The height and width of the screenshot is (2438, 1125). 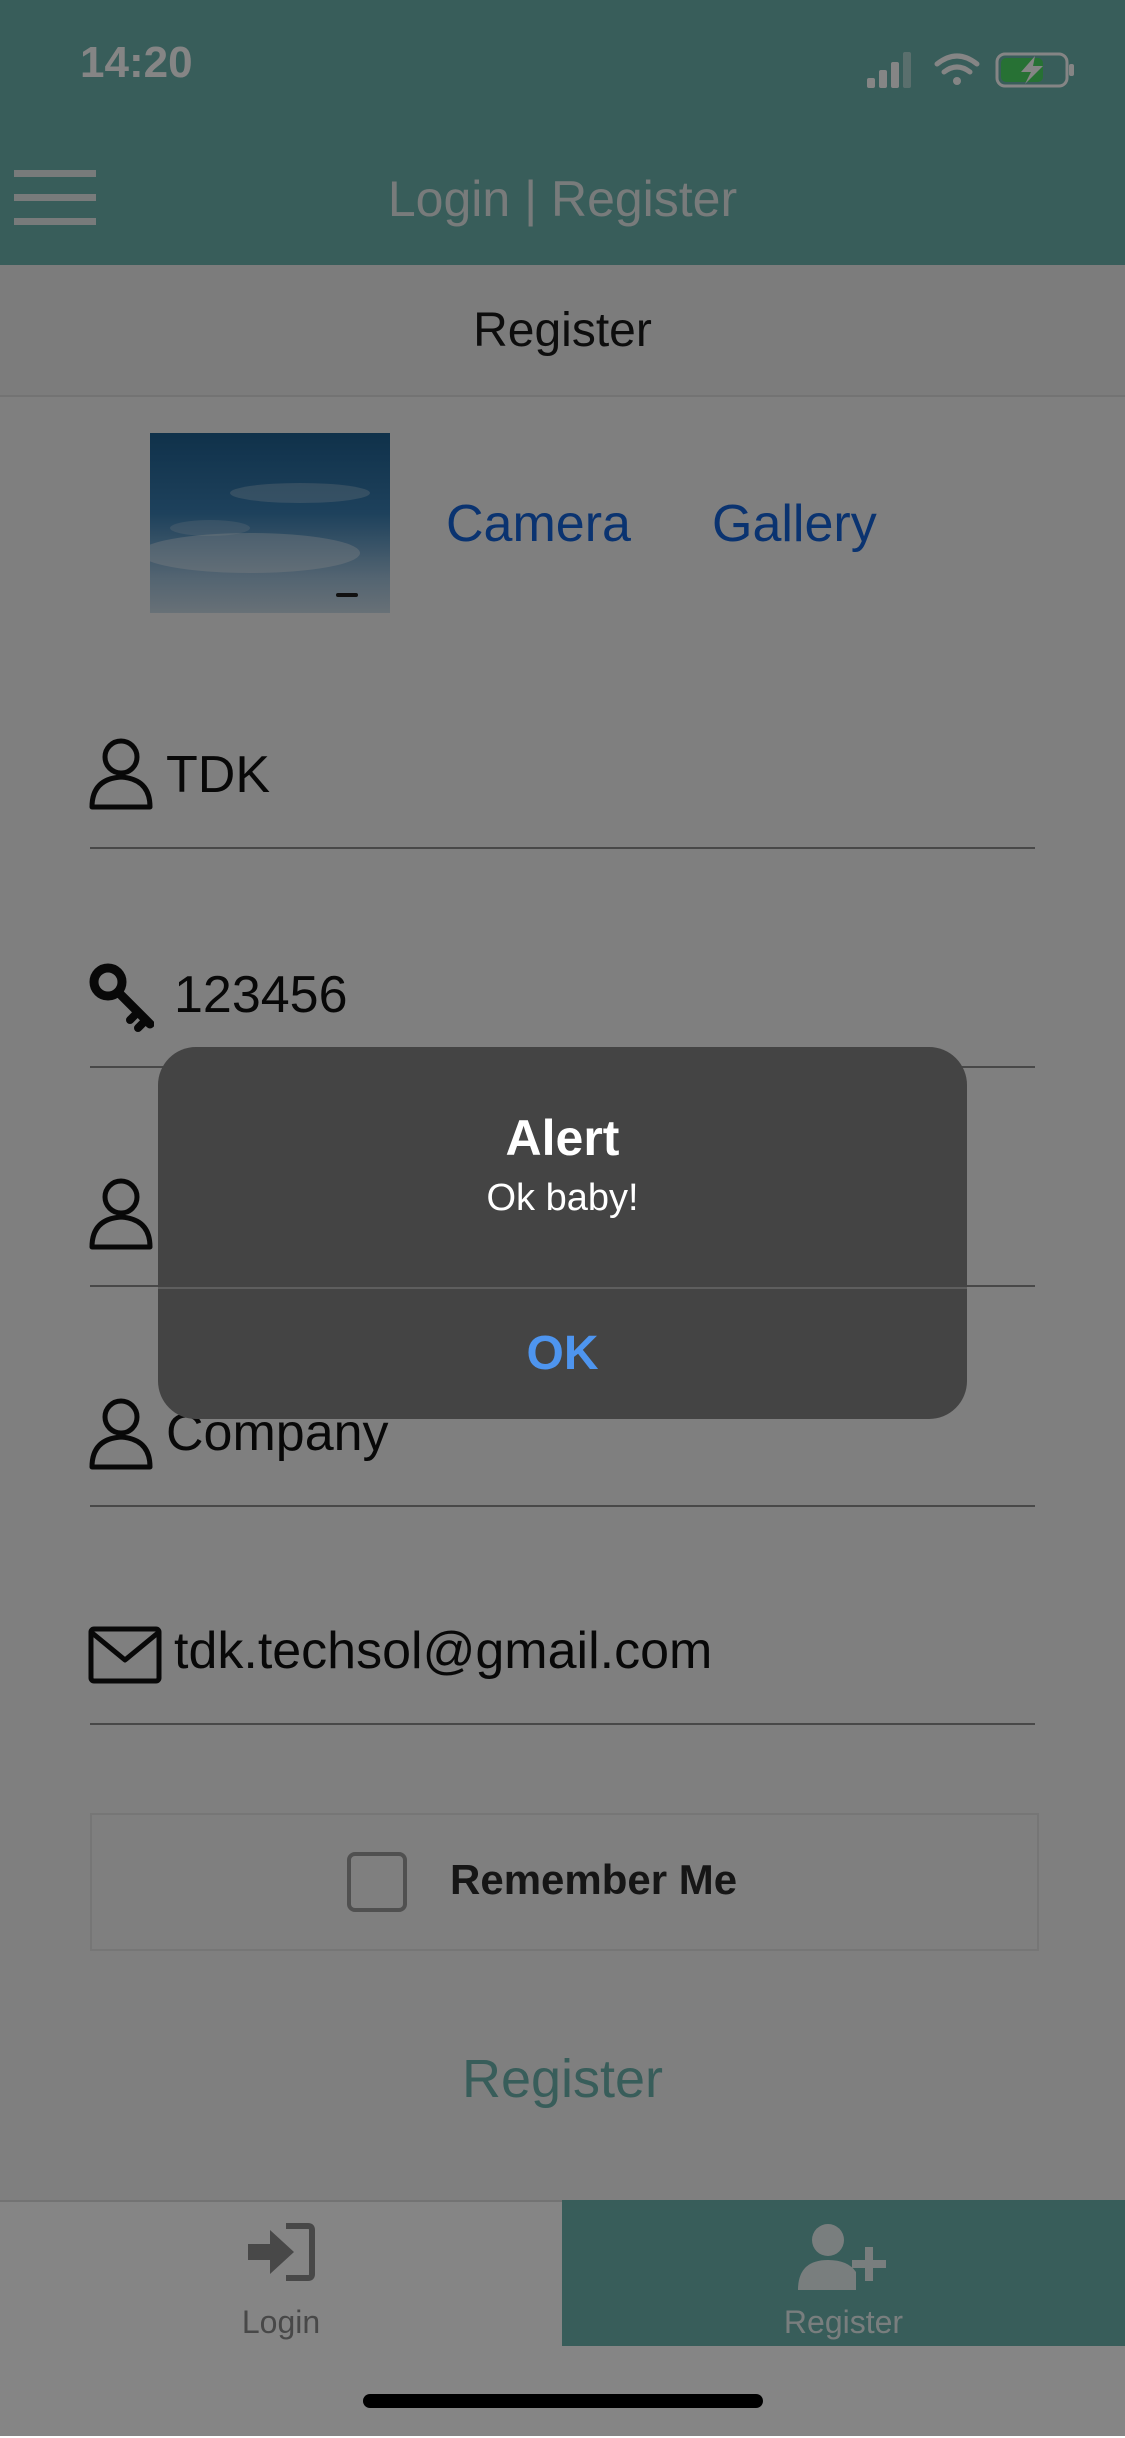 What do you see at coordinates (562, 1138) in the screenshot?
I see `alert-title: Alert` at bounding box center [562, 1138].